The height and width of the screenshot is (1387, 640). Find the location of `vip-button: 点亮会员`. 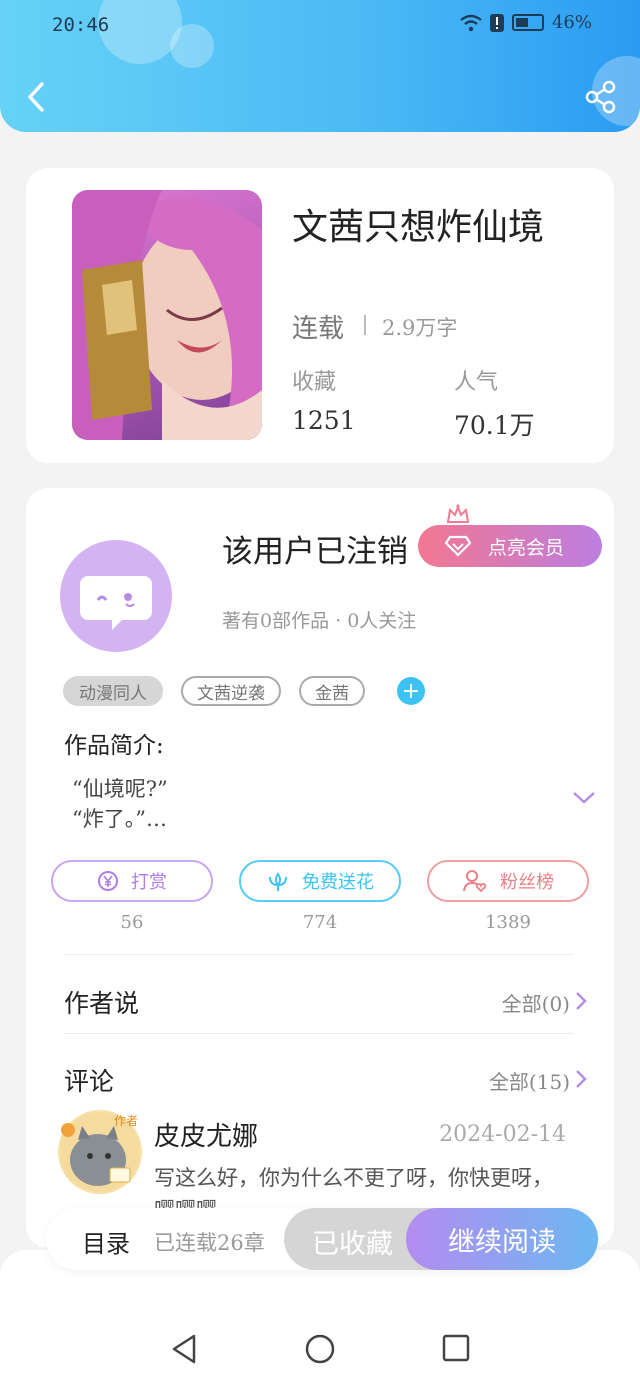

vip-button: 点亮会员 is located at coordinates (510, 546).